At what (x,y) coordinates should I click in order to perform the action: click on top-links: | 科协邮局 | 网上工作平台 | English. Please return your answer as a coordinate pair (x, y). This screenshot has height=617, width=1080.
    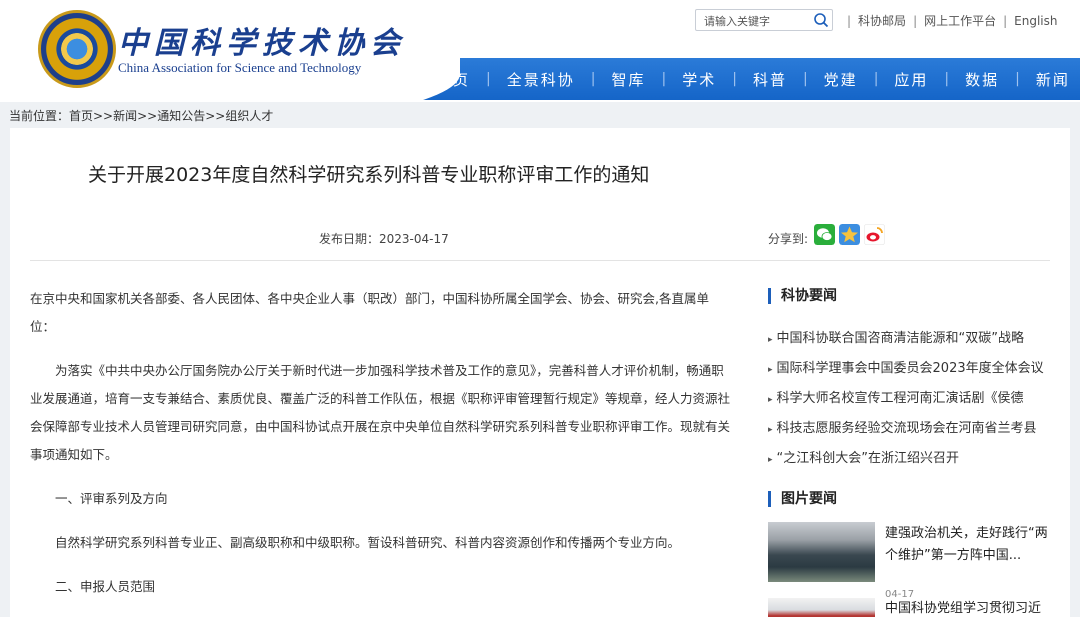
    Looking at the image, I should click on (952, 21).